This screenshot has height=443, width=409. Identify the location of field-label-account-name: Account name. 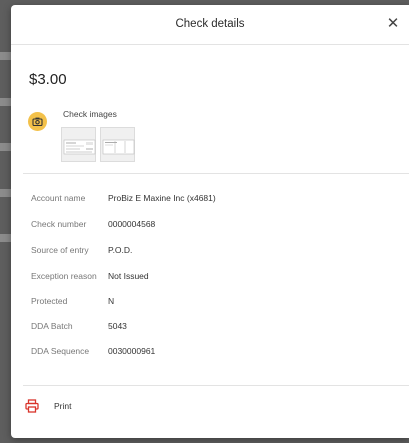
(58, 198).